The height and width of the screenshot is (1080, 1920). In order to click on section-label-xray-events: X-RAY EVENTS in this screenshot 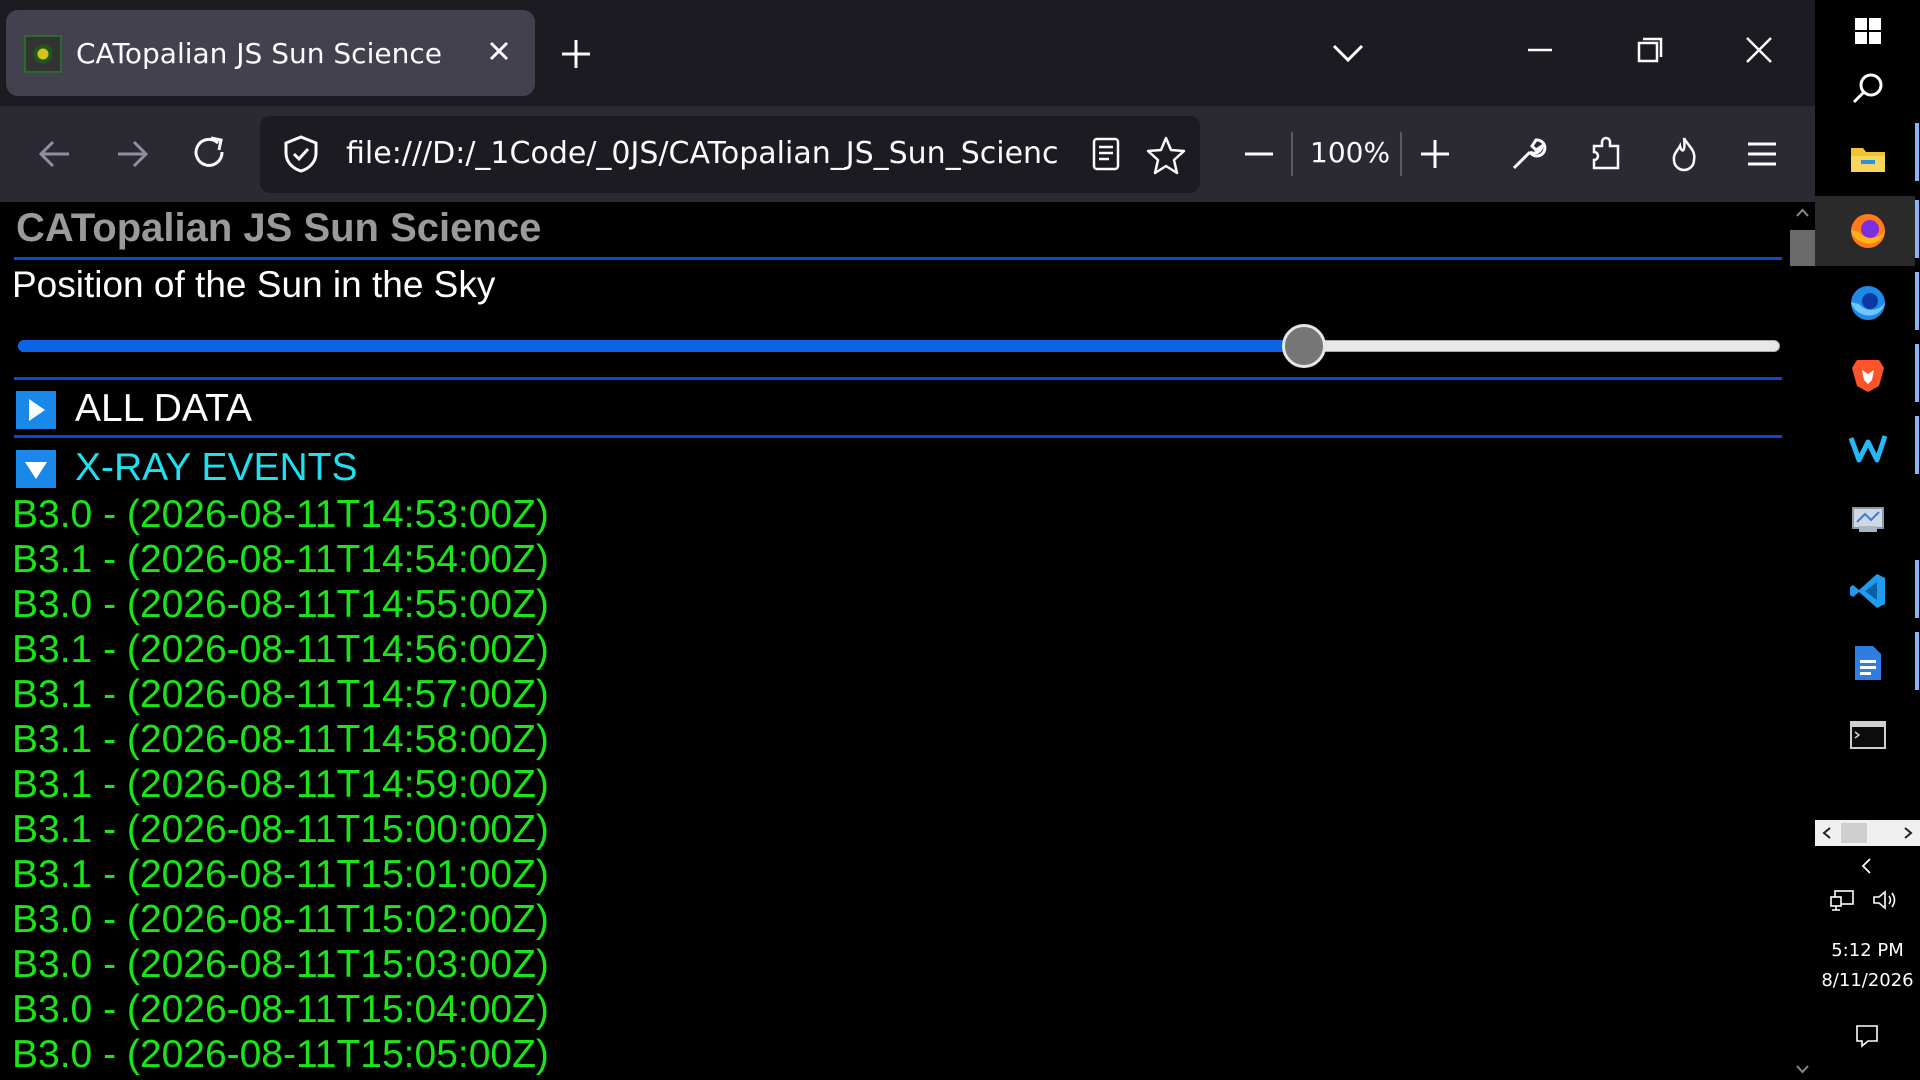, I will do `click(216, 468)`.